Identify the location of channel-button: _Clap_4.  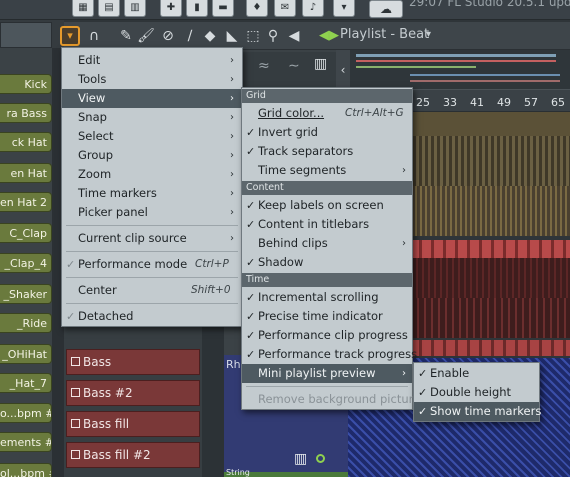
(26, 263).